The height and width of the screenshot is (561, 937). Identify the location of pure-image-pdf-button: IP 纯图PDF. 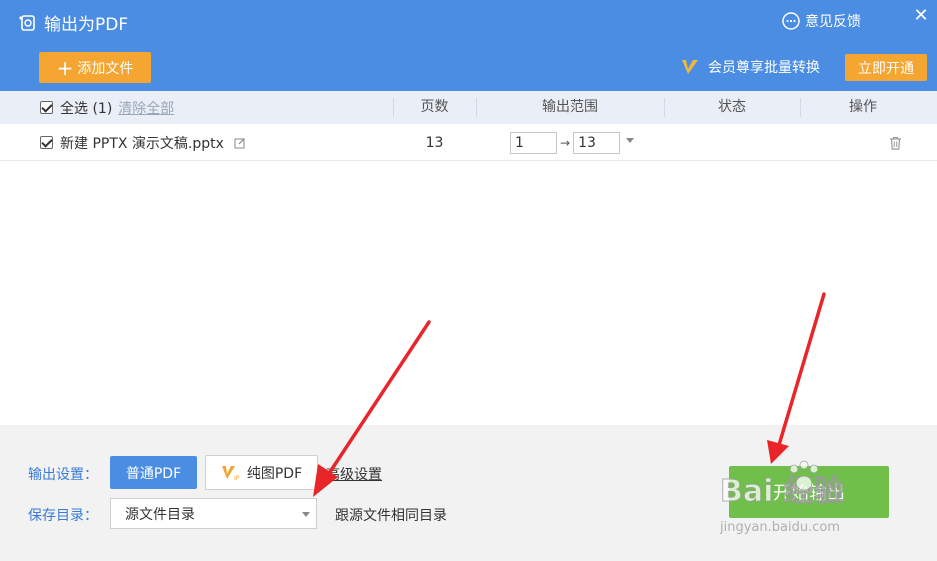
(261, 472).